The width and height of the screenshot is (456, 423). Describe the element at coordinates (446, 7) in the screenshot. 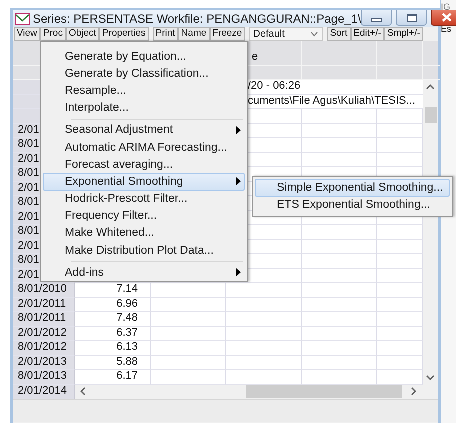

I see `background-text: IG` at that location.